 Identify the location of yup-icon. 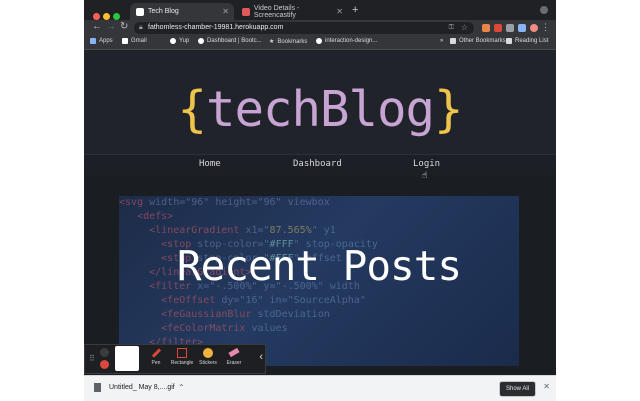
(173, 41).